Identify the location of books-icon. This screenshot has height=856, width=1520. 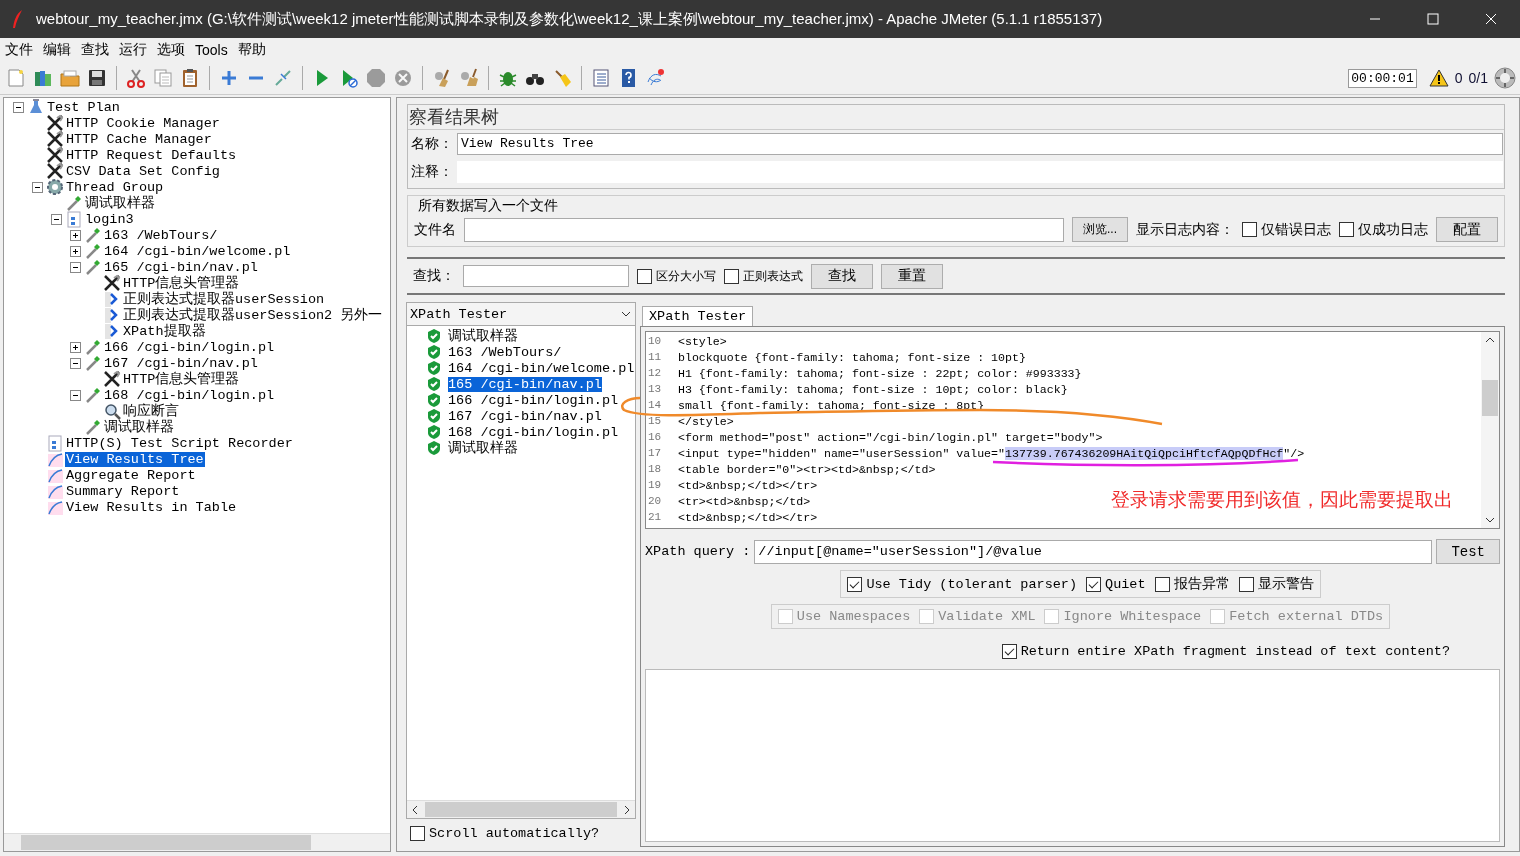
(43, 78).